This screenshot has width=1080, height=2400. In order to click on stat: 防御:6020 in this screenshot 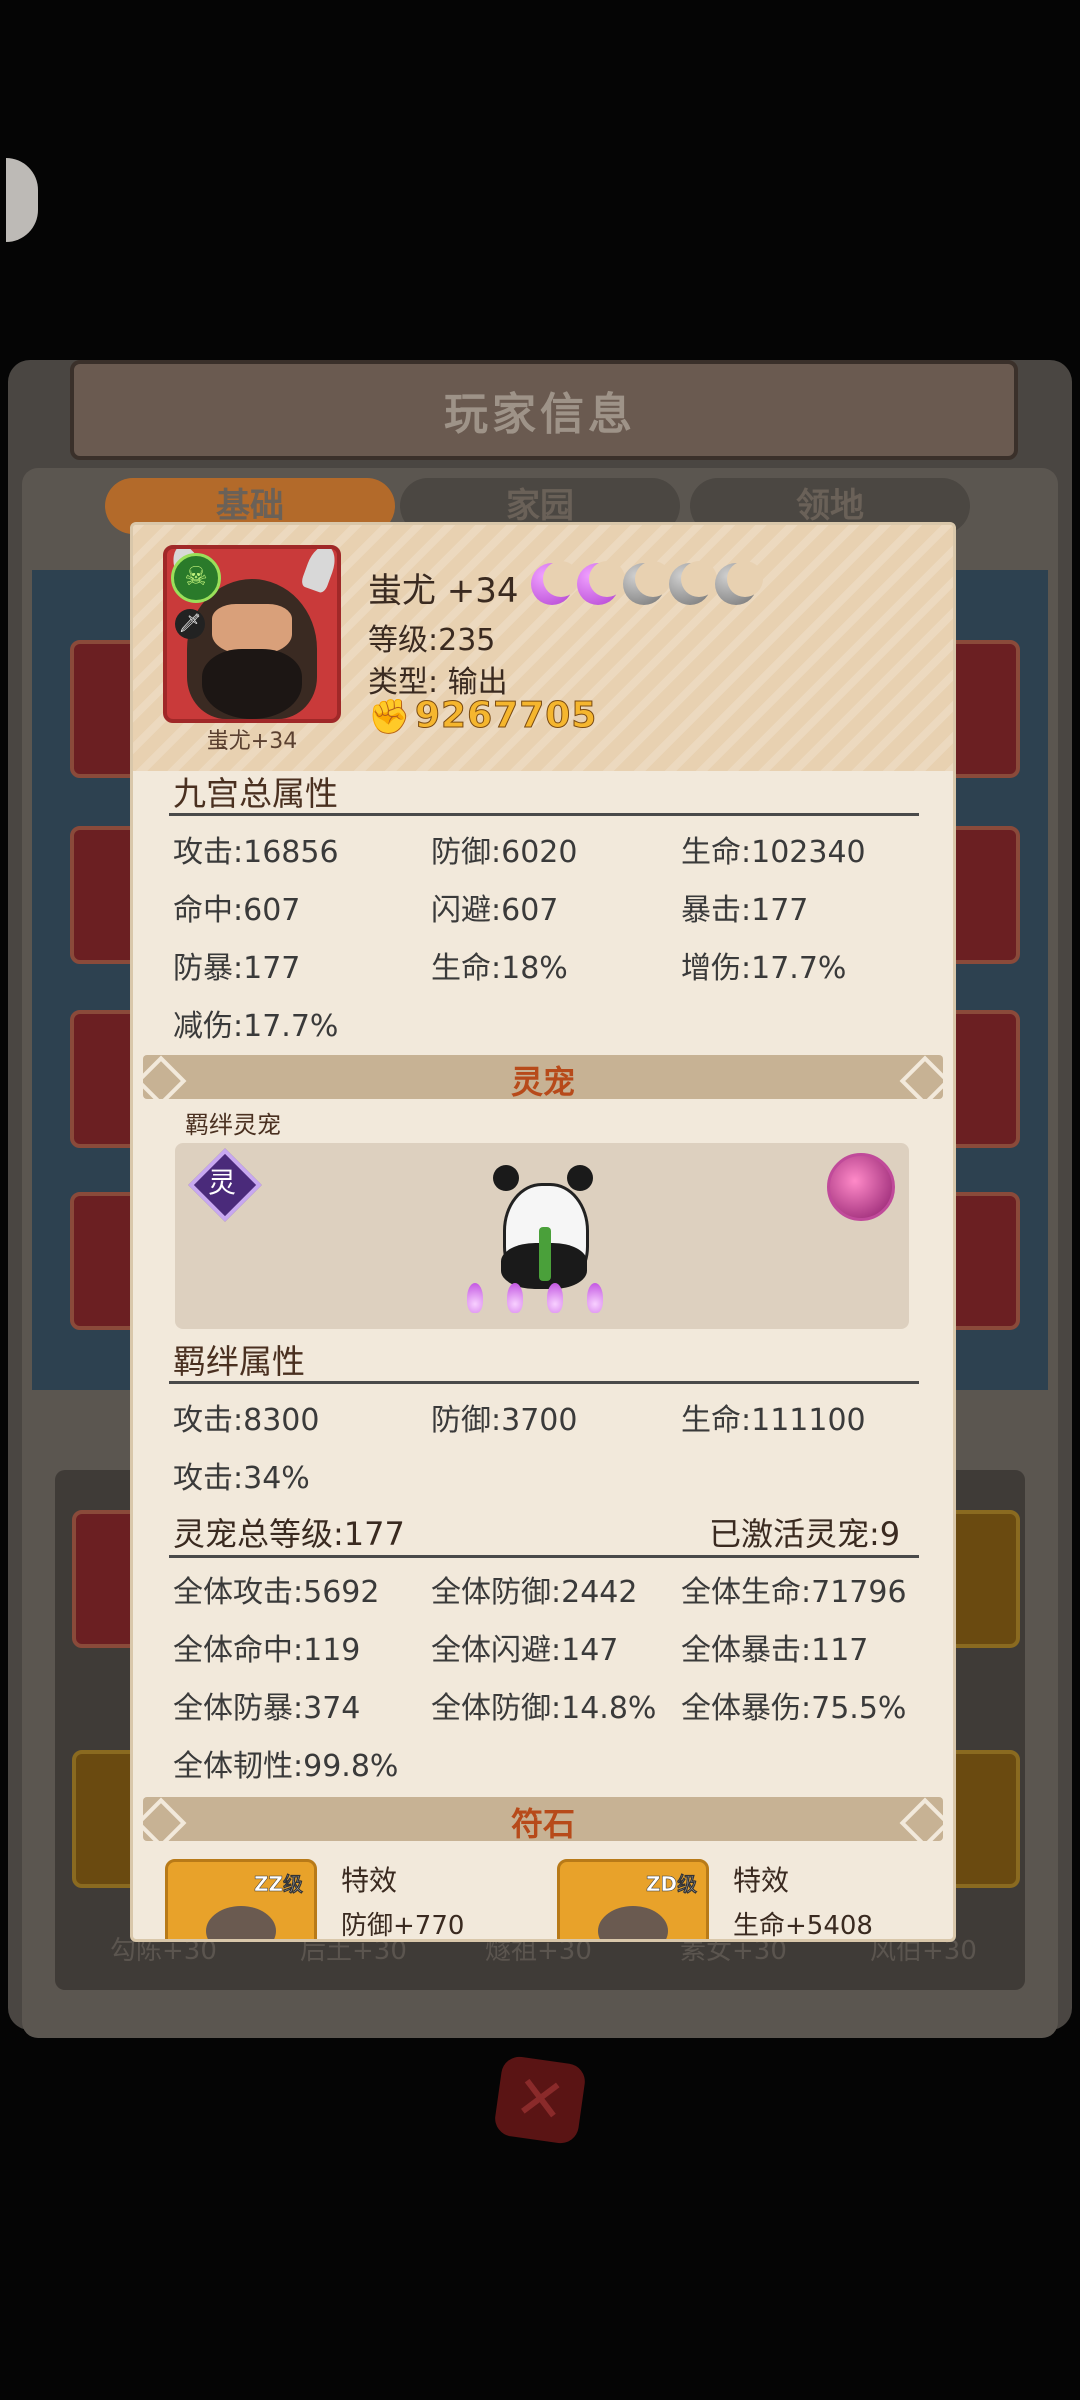, I will do `click(504, 852)`.